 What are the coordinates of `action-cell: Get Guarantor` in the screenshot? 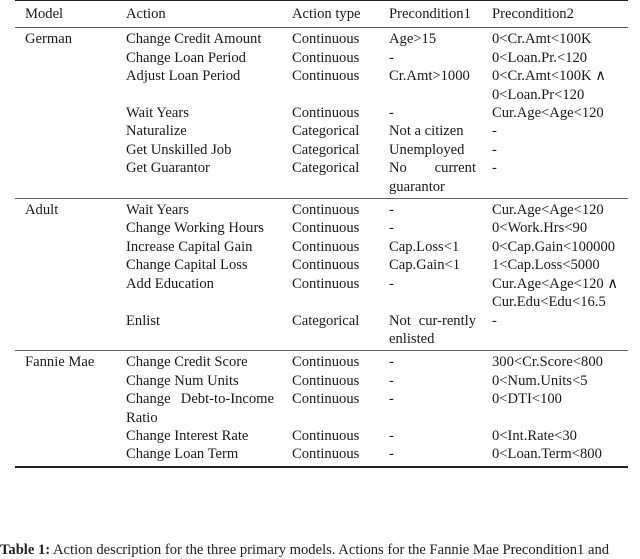 It's located at (168, 168).